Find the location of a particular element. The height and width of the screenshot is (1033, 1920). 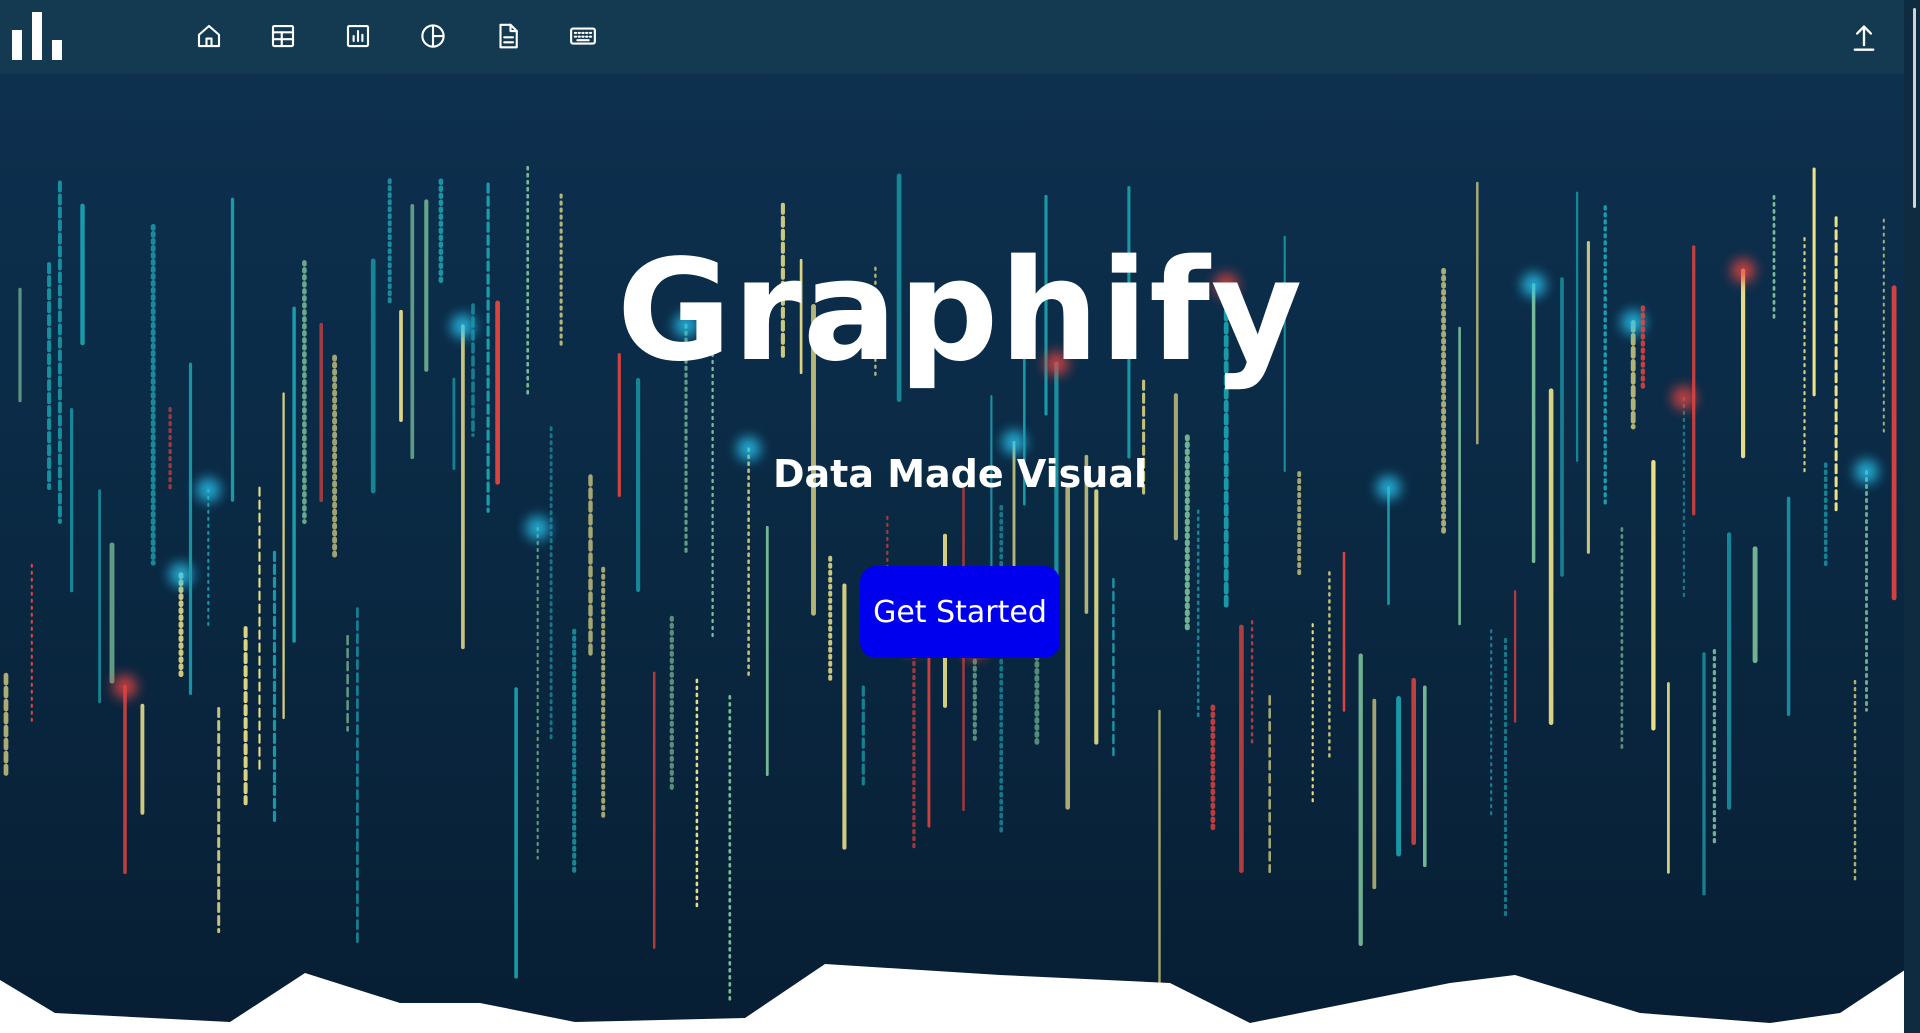

get-started-button: Get Started is located at coordinates (960, 612).